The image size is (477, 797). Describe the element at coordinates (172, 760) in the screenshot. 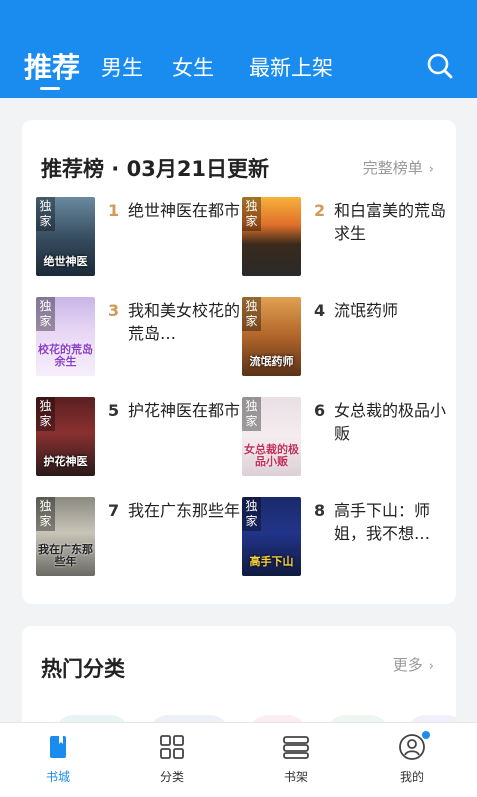

I see `nav-category: 分类` at that location.